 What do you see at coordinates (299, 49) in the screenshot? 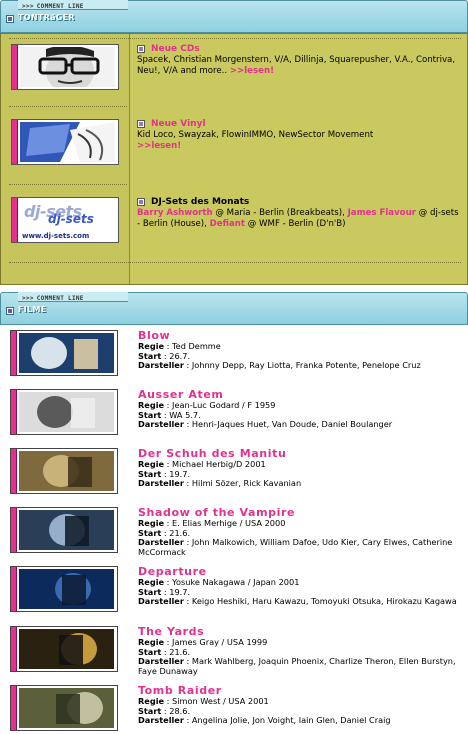
I see `music-item-heading: Neue CDs` at bounding box center [299, 49].